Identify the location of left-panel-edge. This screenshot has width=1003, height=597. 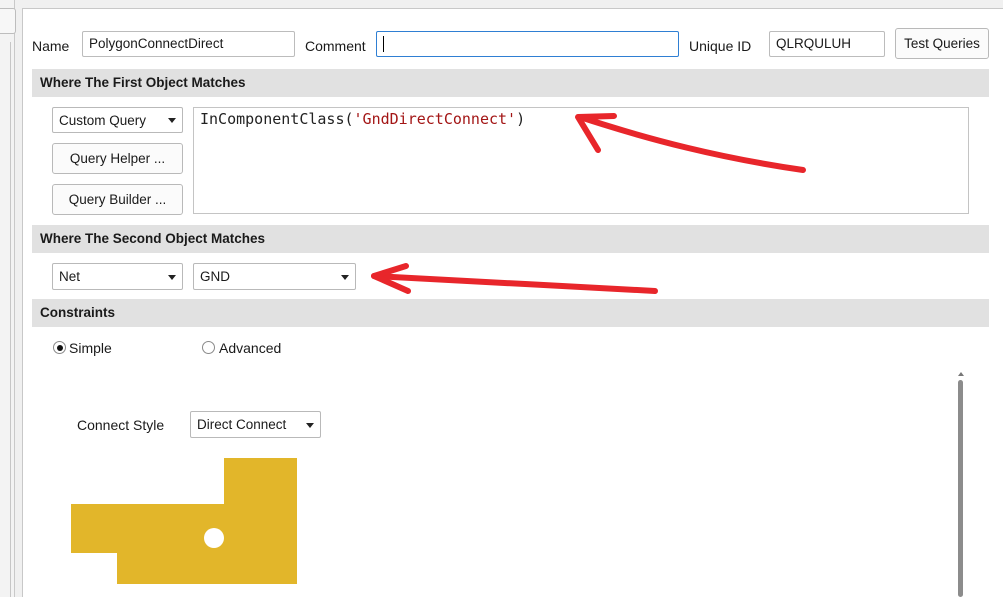
(8, 298).